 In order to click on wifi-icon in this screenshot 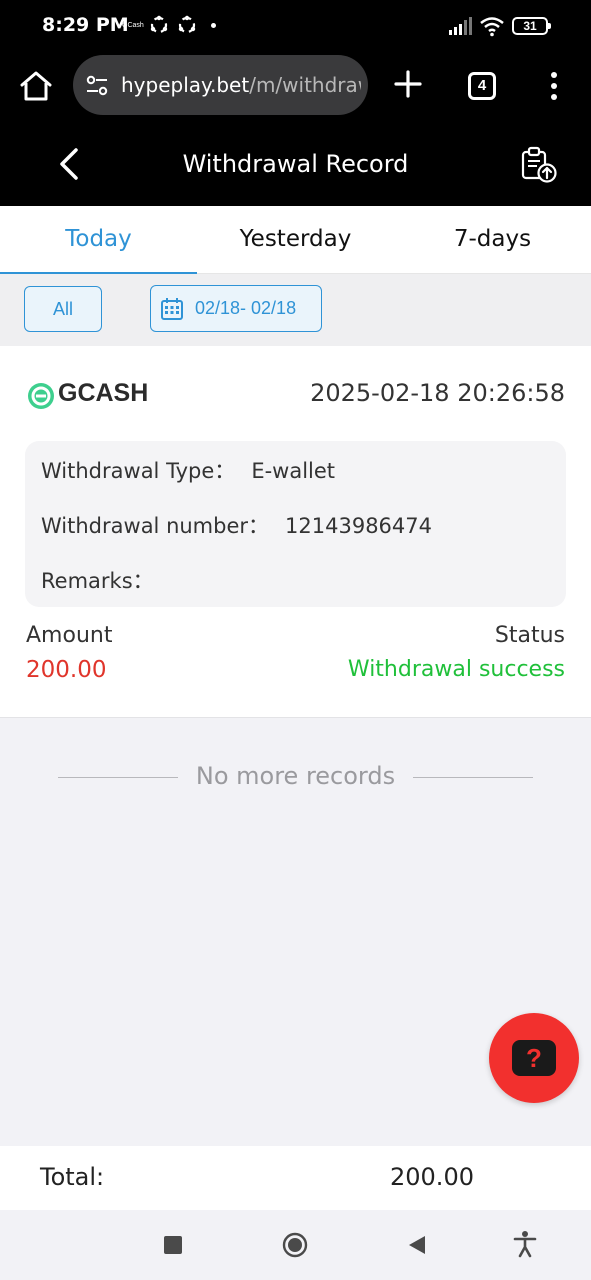, I will do `click(492, 27)`.